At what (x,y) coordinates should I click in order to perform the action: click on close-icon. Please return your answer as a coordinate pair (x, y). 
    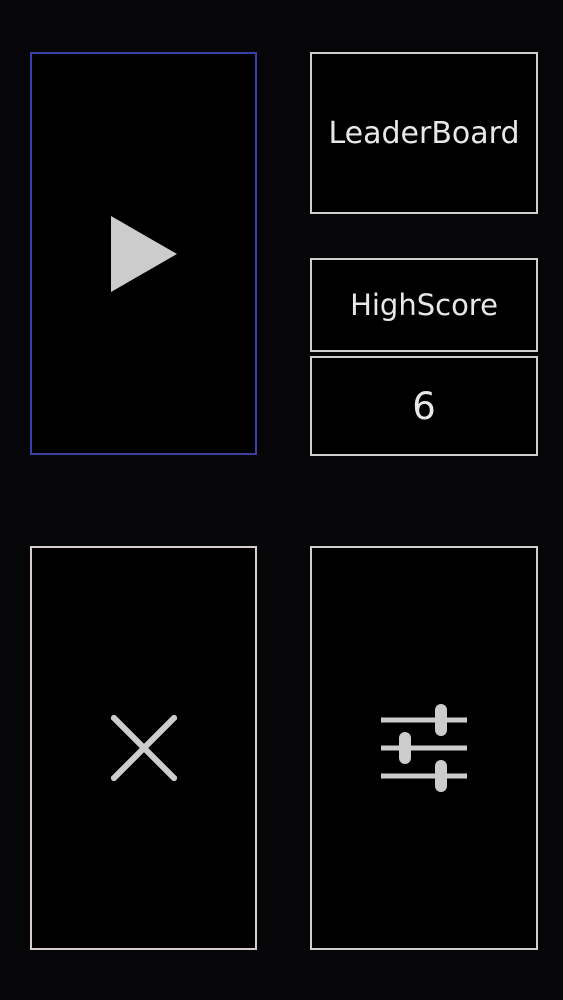
    Looking at the image, I should click on (143, 748).